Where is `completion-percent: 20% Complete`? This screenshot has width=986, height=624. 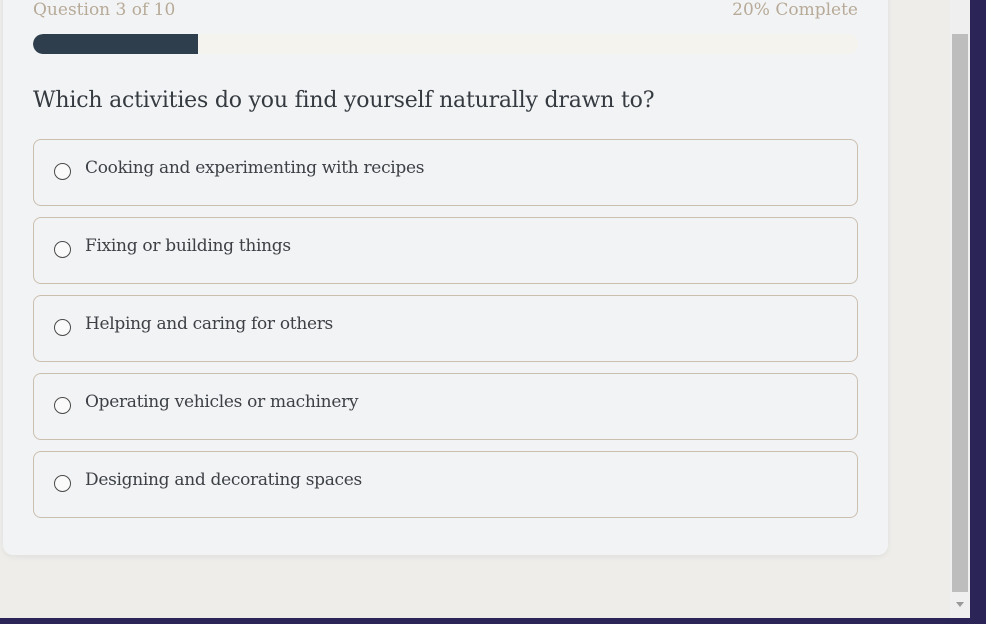
completion-percent: 20% Complete is located at coordinates (795, 10).